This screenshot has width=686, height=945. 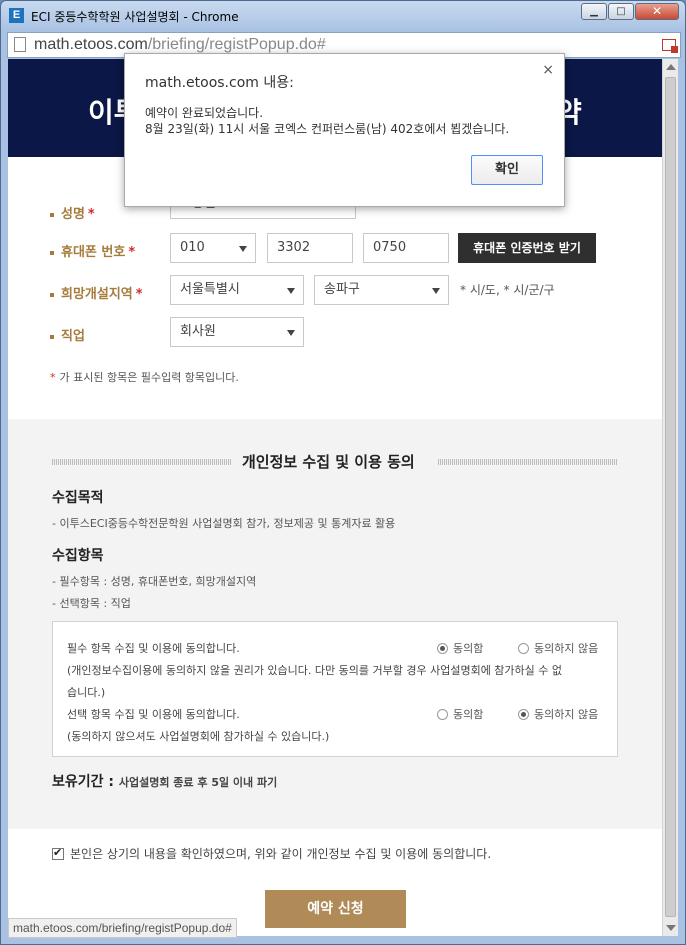 What do you see at coordinates (92, 250) in the screenshot?
I see `phone-label: 휴대폰 번호 *` at bounding box center [92, 250].